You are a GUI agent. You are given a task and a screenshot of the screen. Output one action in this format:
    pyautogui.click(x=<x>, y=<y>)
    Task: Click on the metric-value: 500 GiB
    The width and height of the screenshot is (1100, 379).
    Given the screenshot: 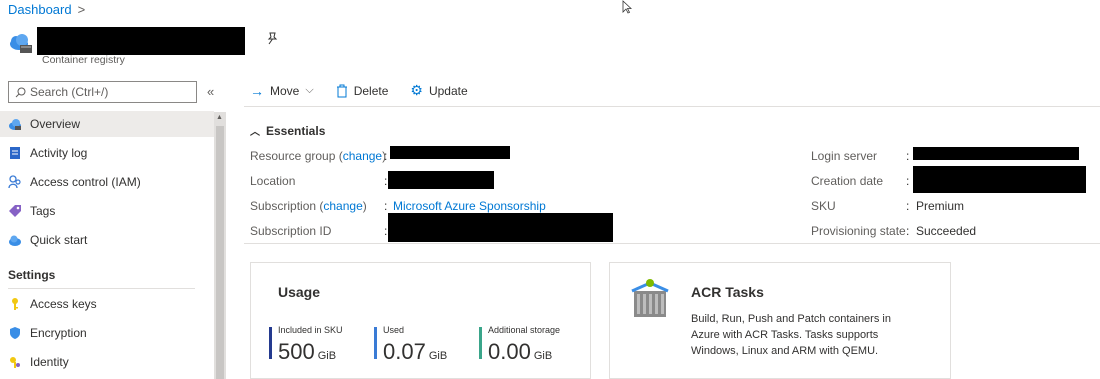 What is the action you would take?
    pyautogui.click(x=307, y=351)
    